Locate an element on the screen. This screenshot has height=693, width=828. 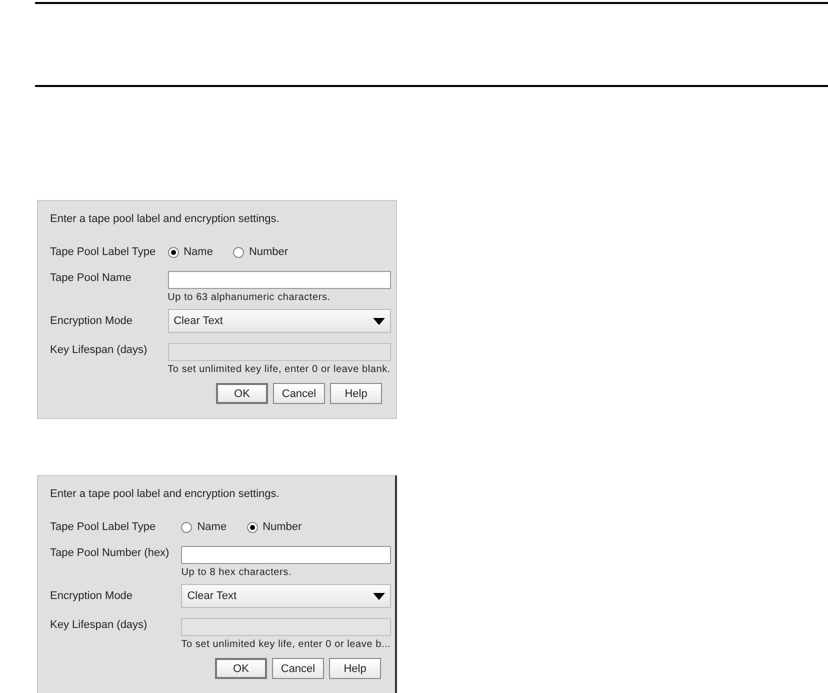
hint-text: Up to 63 alphanumeric characters. is located at coordinates (250, 298).